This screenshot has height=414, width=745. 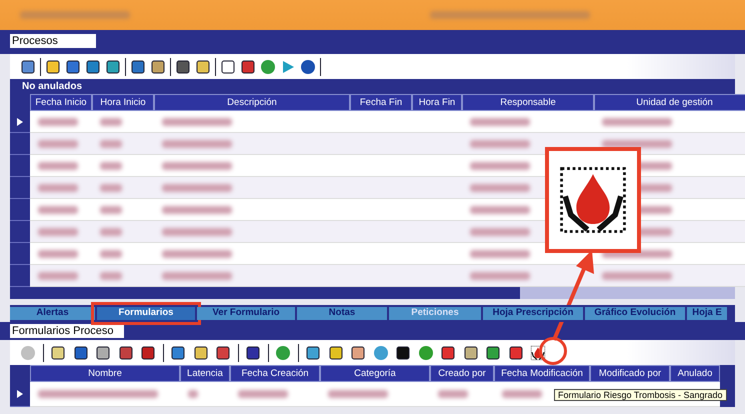 What do you see at coordinates (695, 373) in the screenshot?
I see `column-header: Anulado` at bounding box center [695, 373].